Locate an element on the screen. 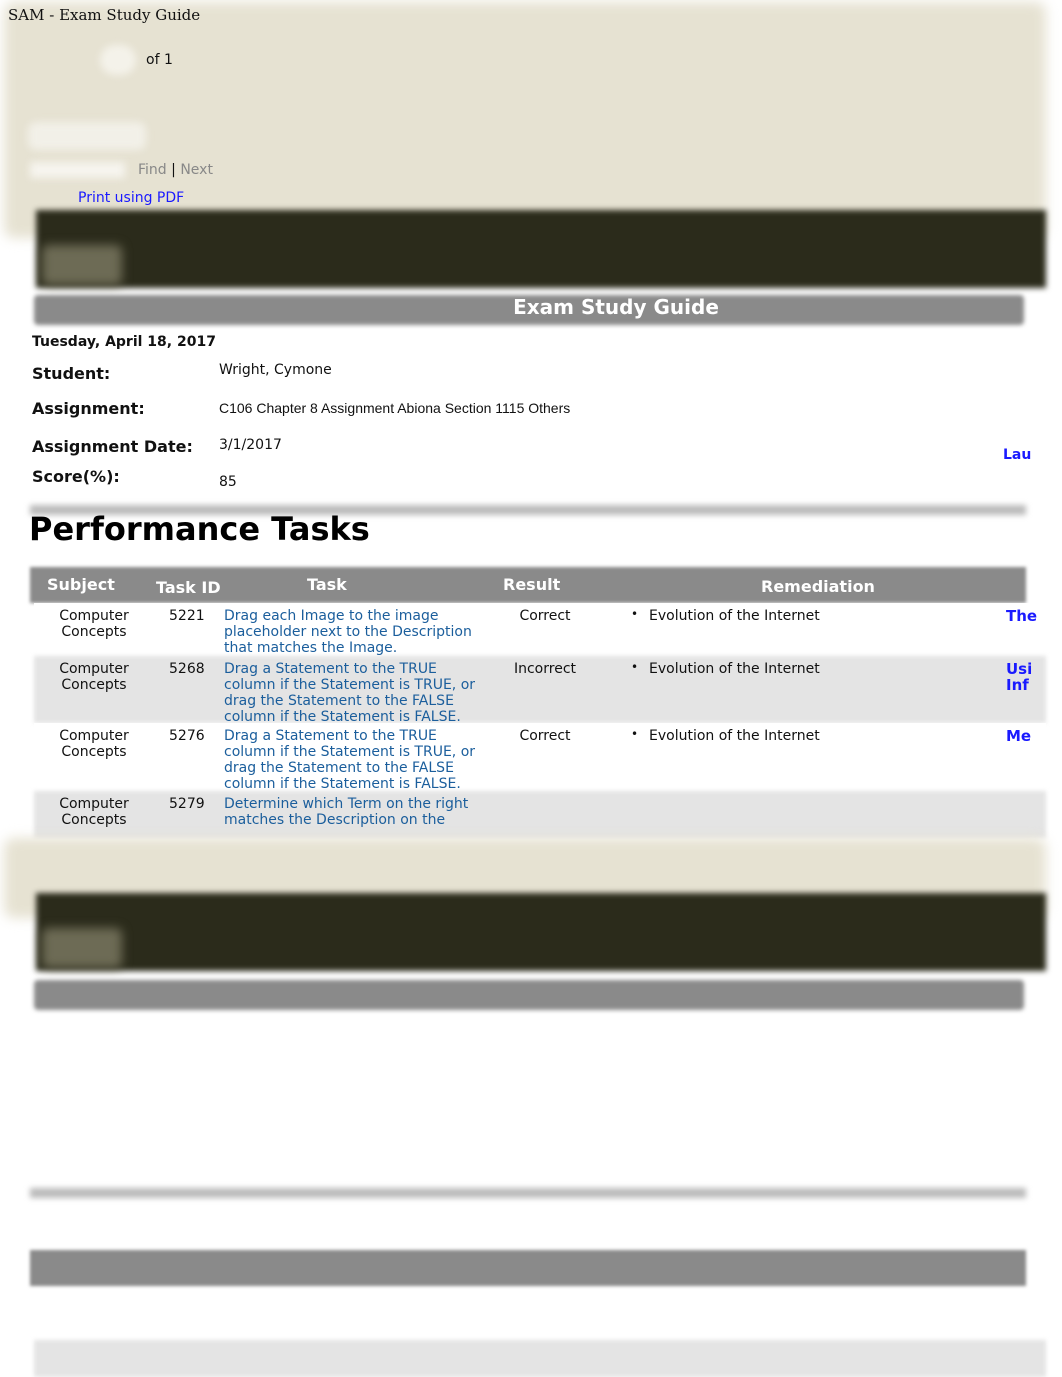 This screenshot has width=1062, height=1377. page-title: Exam Study Guide is located at coordinates (616, 307).